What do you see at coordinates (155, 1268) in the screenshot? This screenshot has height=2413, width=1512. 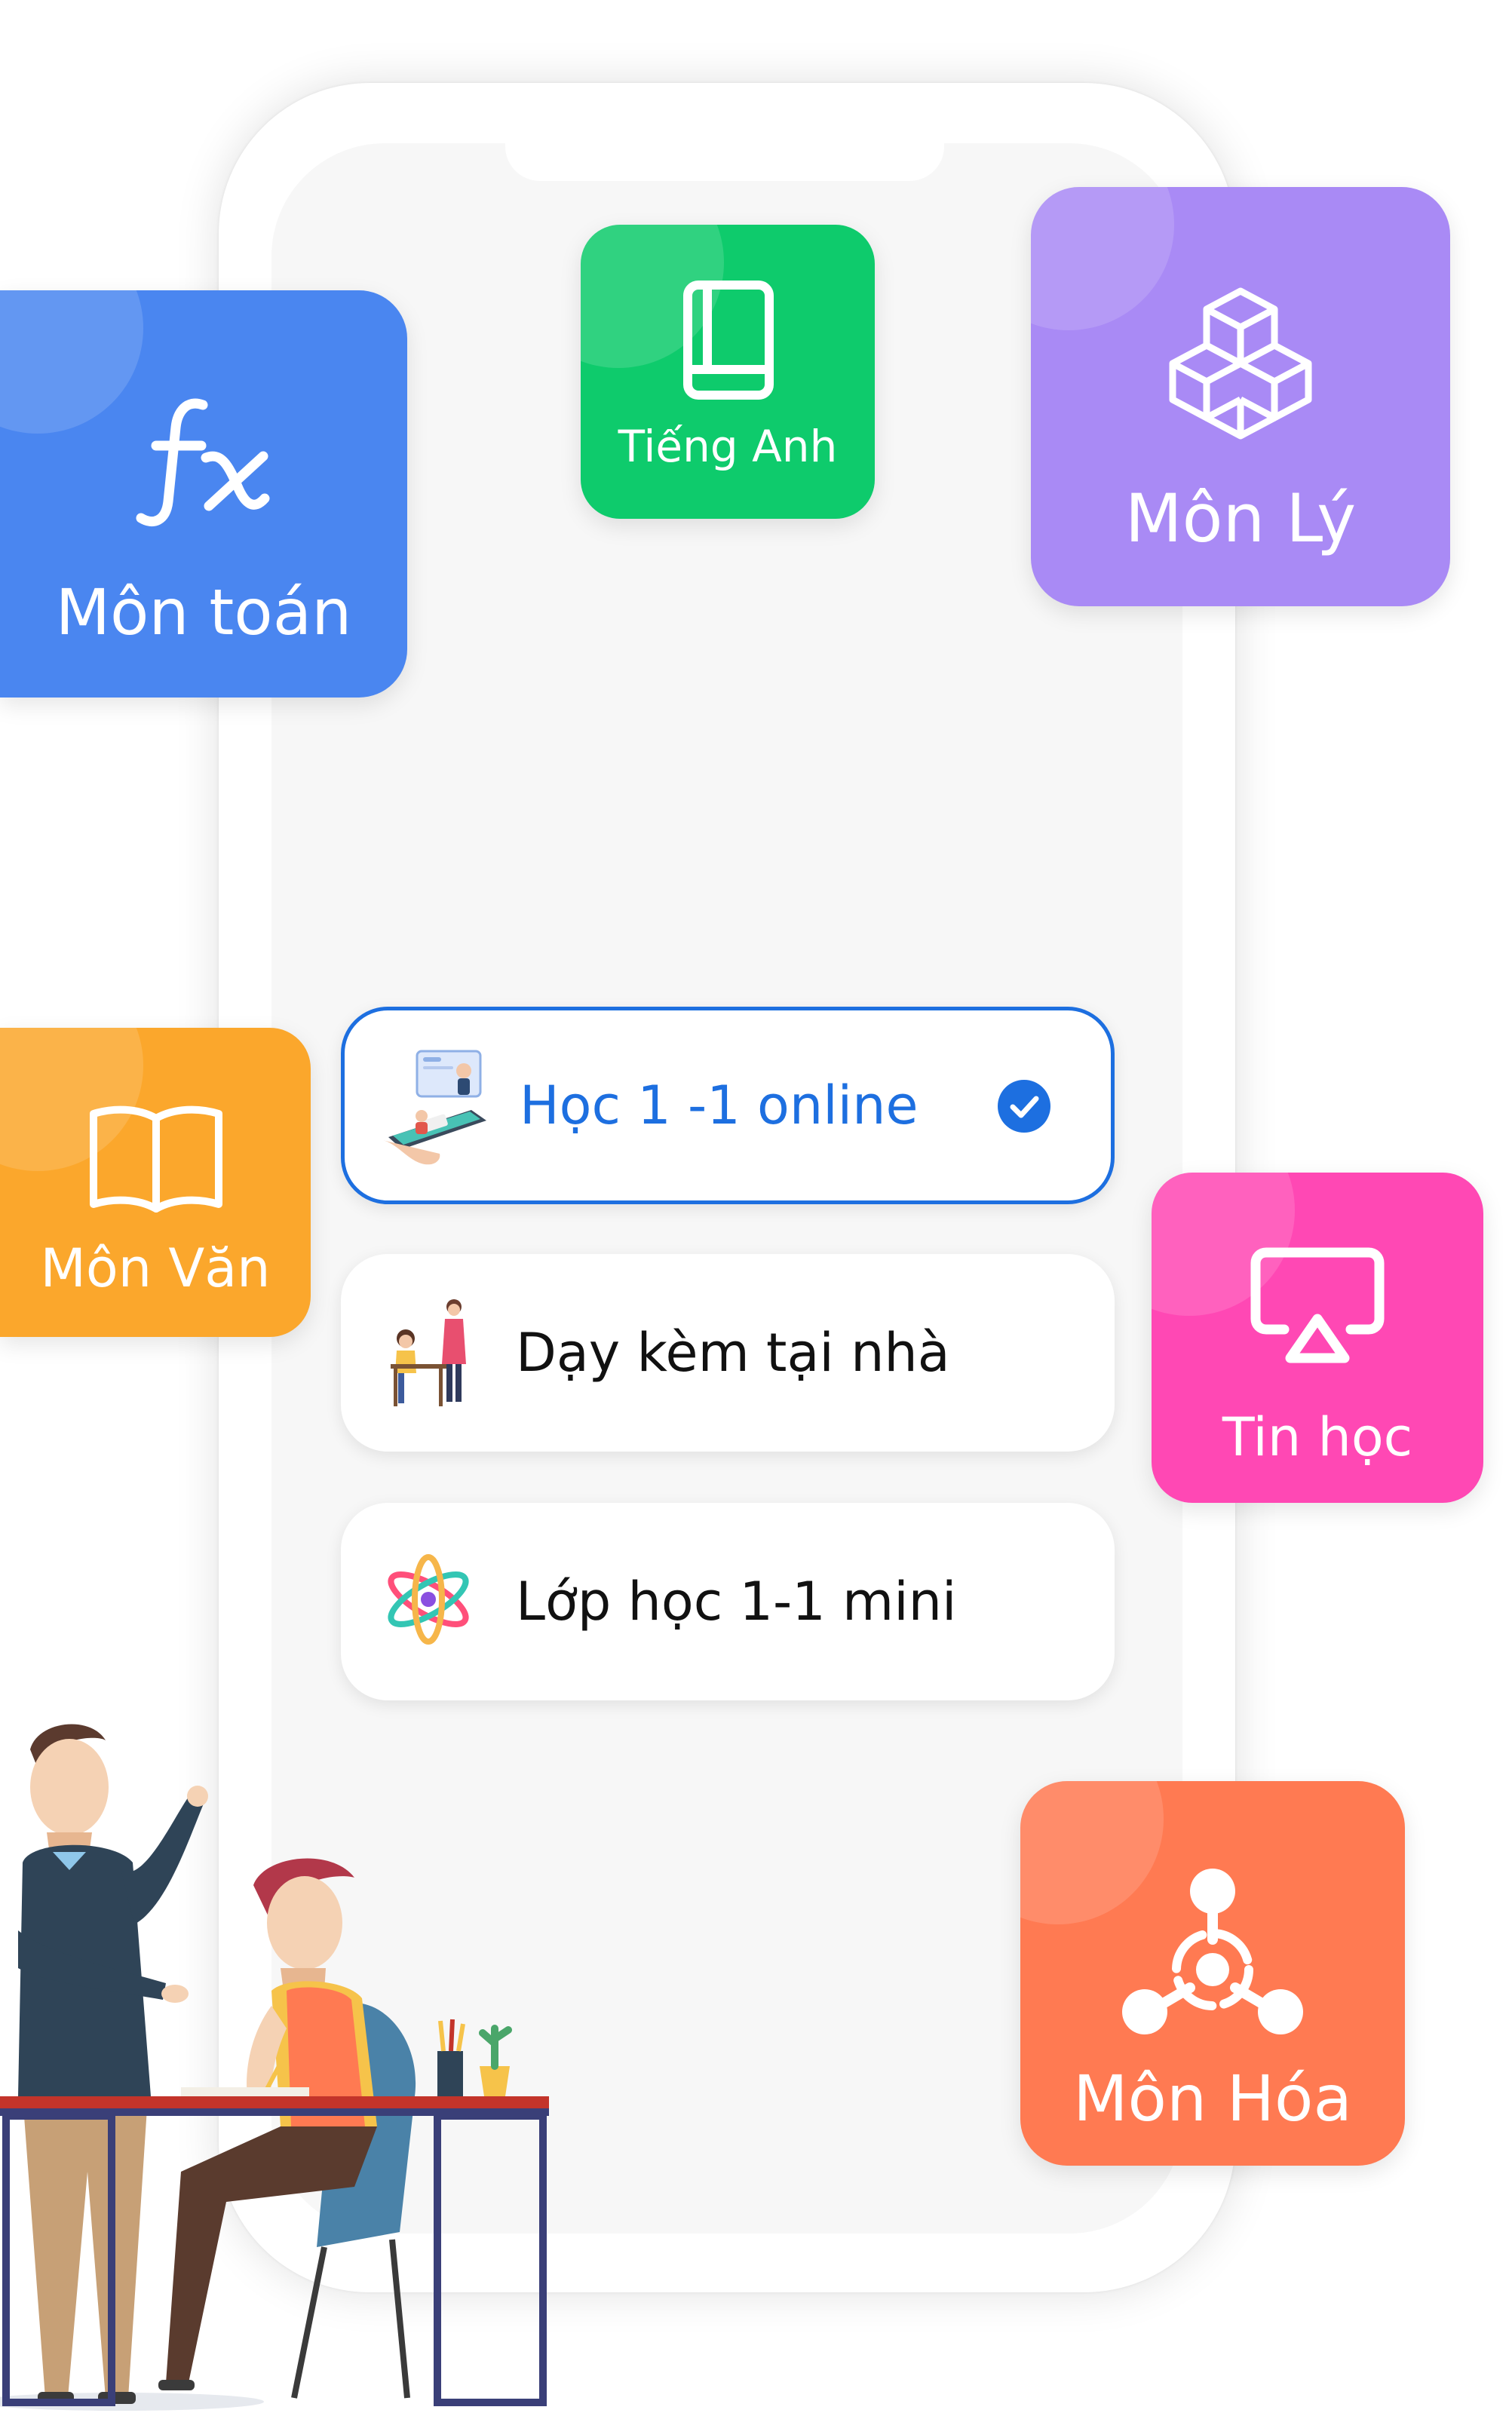 I see `subject-label-literature: Môn Văn` at bounding box center [155, 1268].